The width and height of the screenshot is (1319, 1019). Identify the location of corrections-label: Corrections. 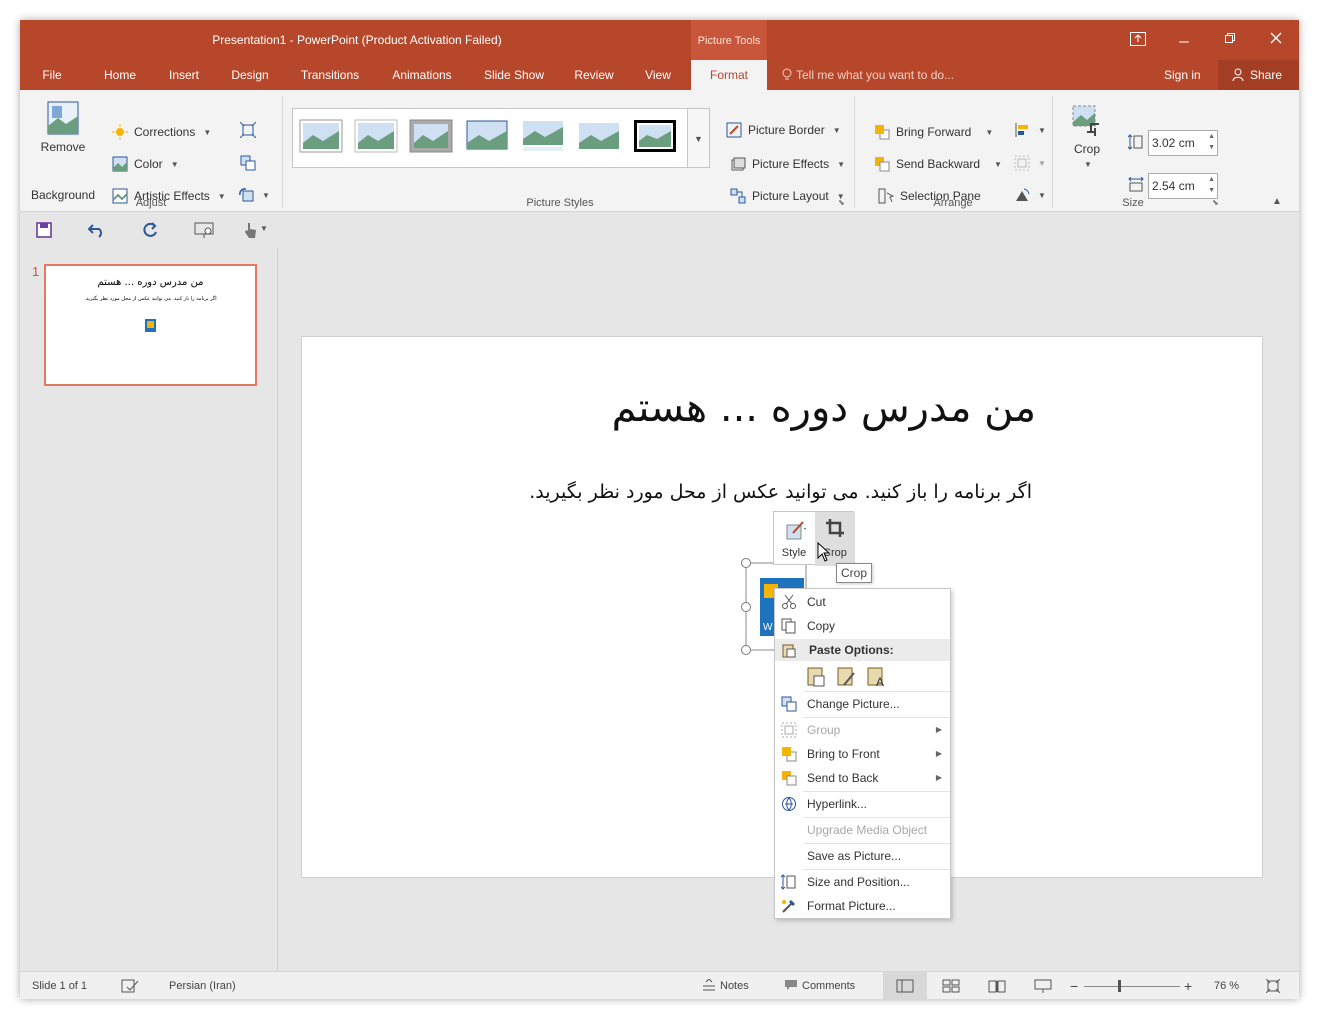
(165, 132).